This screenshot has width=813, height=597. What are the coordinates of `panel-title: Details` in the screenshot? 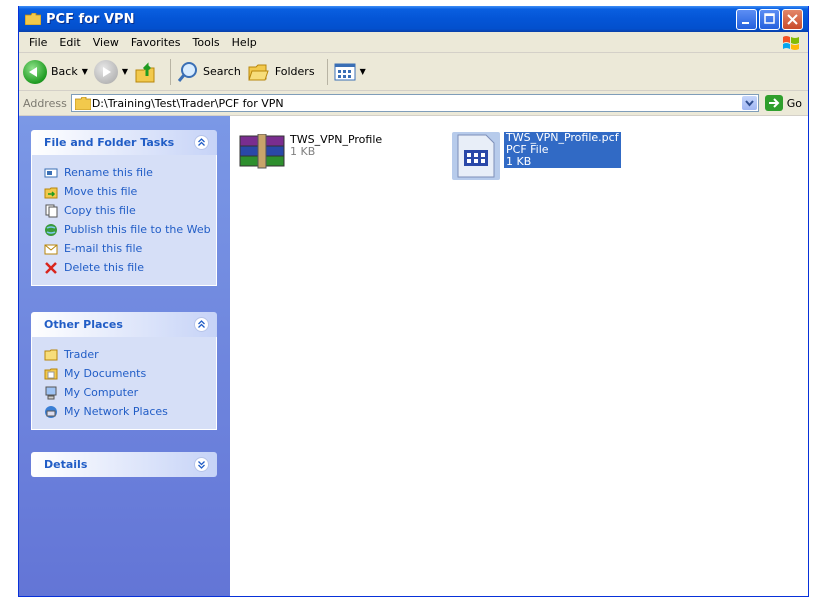 It's located at (66, 464).